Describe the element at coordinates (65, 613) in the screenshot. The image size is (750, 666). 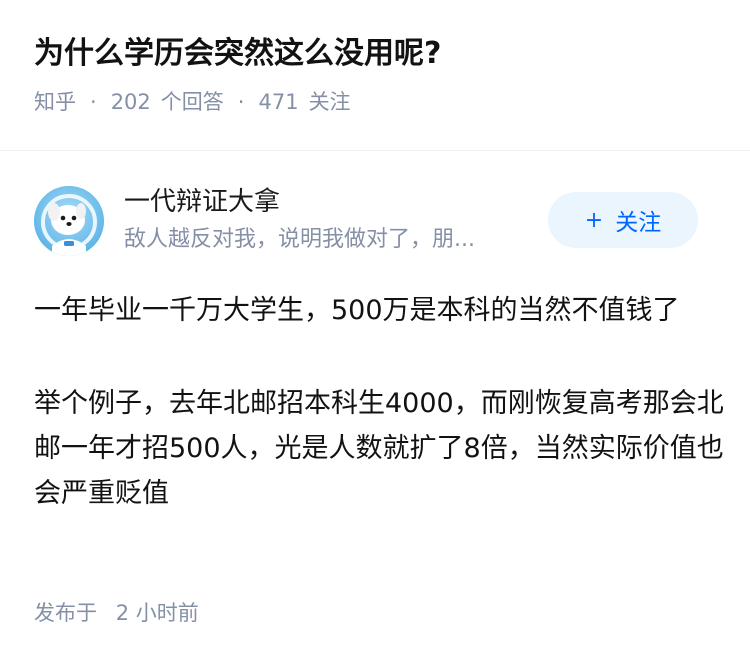
I see `published-label: 发布于` at that location.